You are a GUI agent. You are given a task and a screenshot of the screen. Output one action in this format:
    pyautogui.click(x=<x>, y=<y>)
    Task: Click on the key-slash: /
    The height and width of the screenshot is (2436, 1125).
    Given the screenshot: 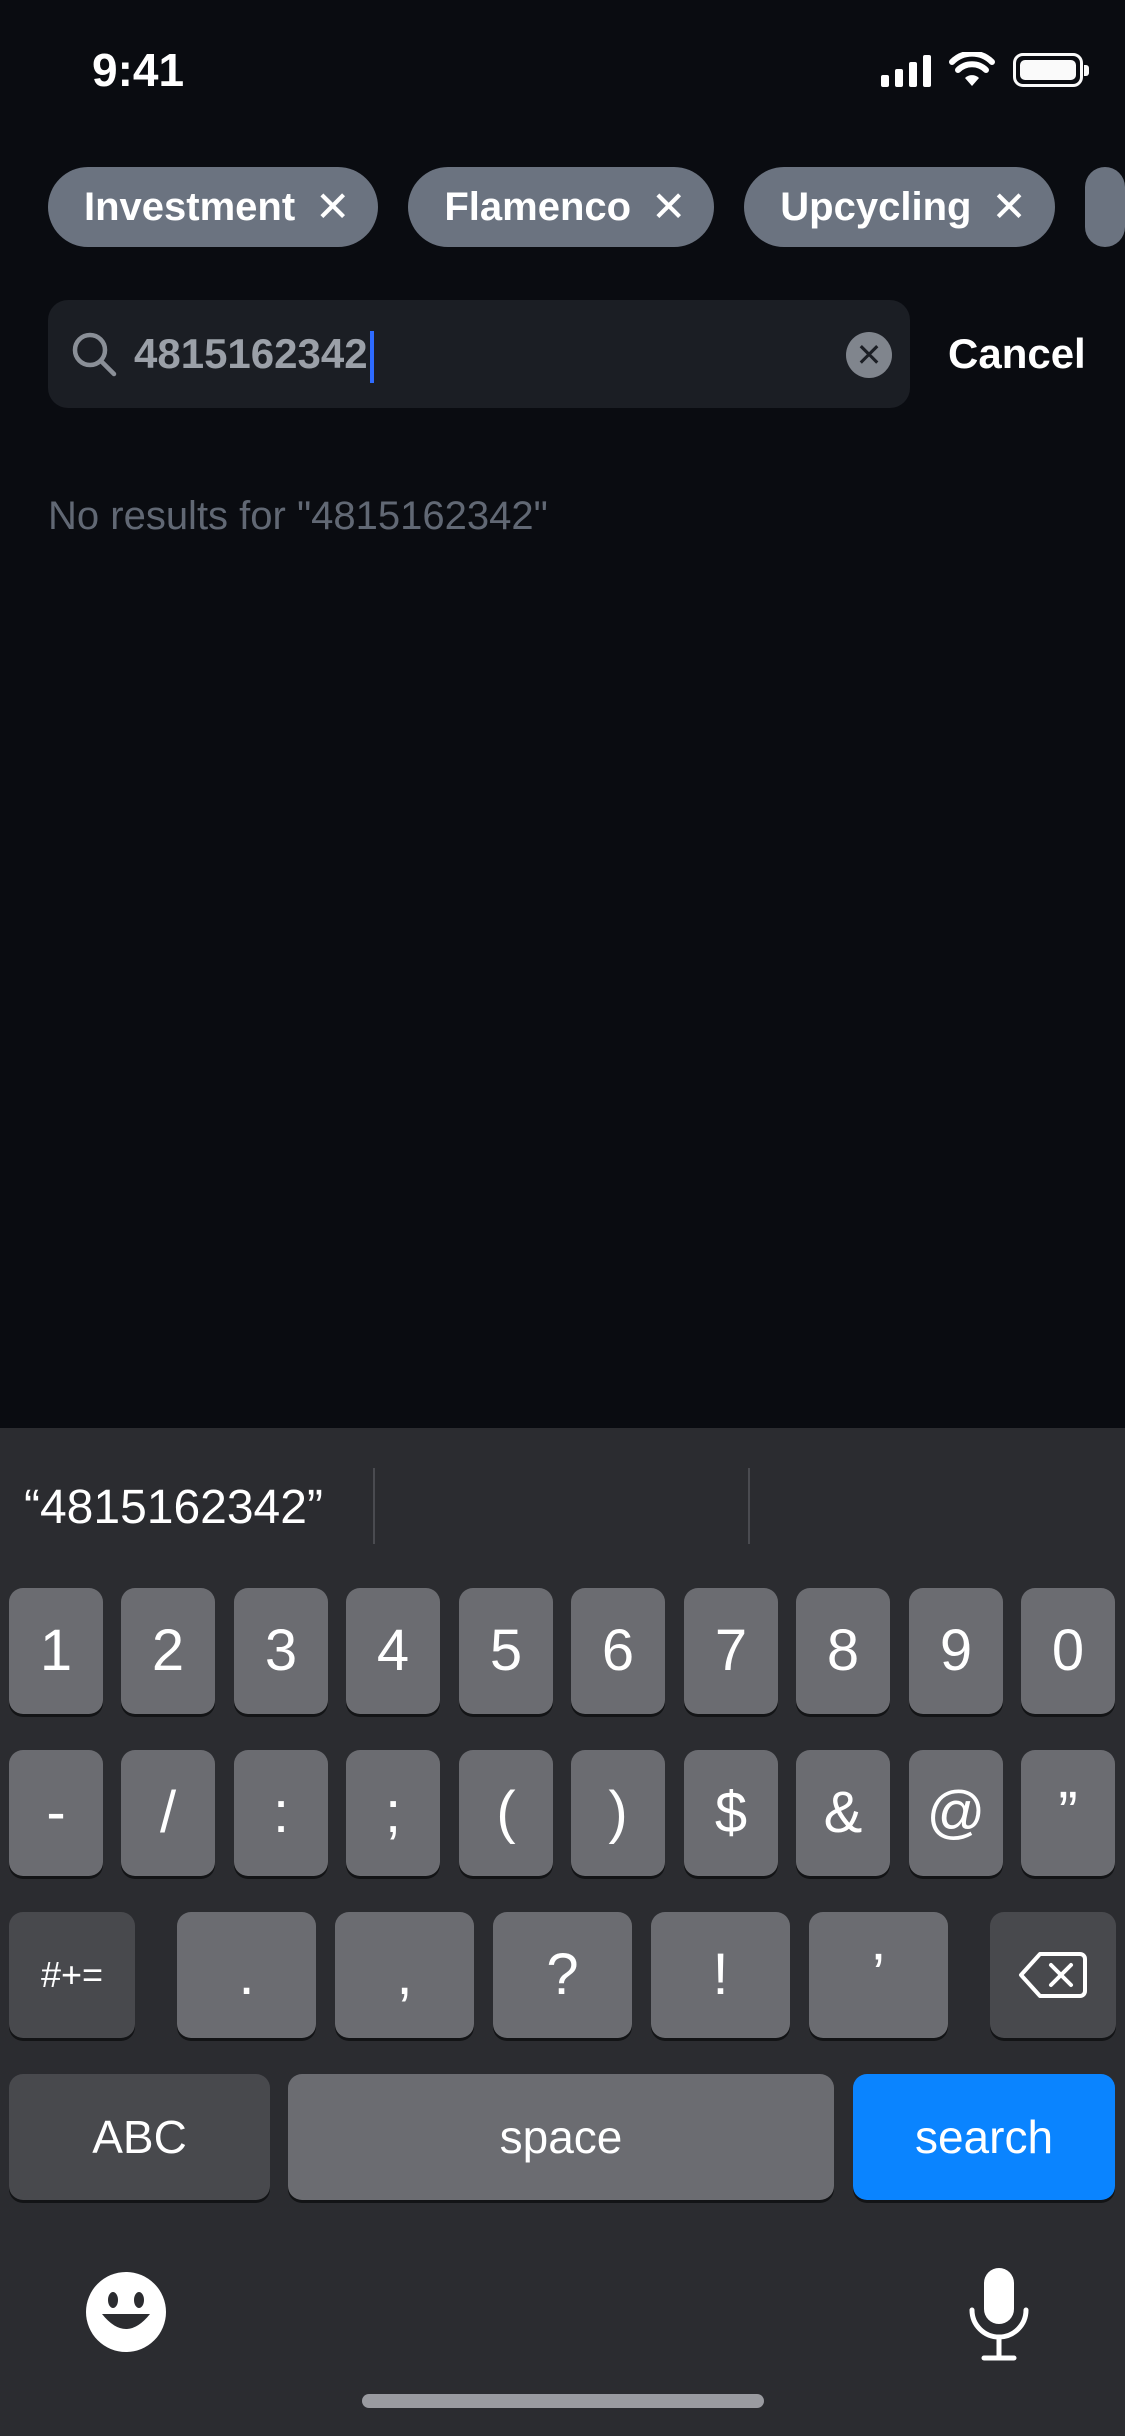 What is the action you would take?
    pyautogui.click(x=168, y=1813)
    